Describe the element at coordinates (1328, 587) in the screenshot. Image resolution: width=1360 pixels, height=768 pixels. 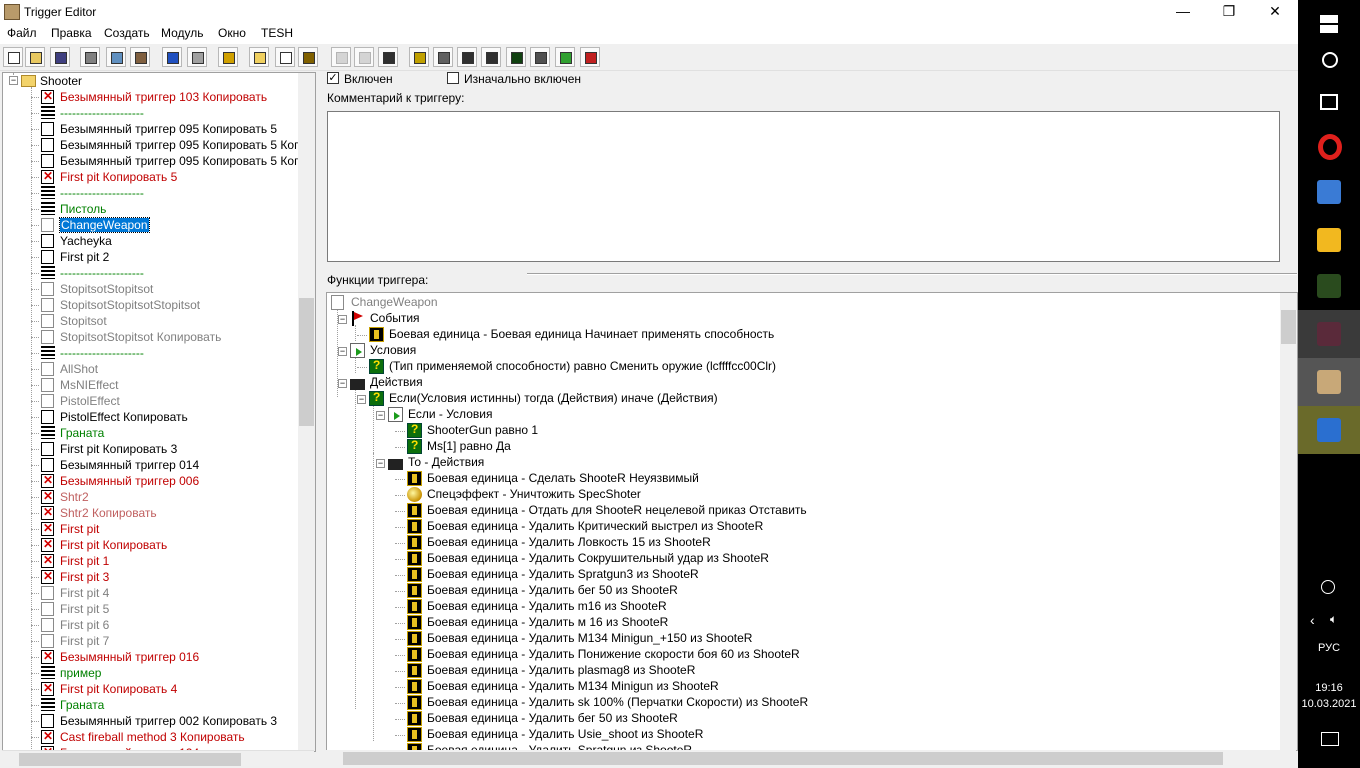
I see `people-icon` at that location.